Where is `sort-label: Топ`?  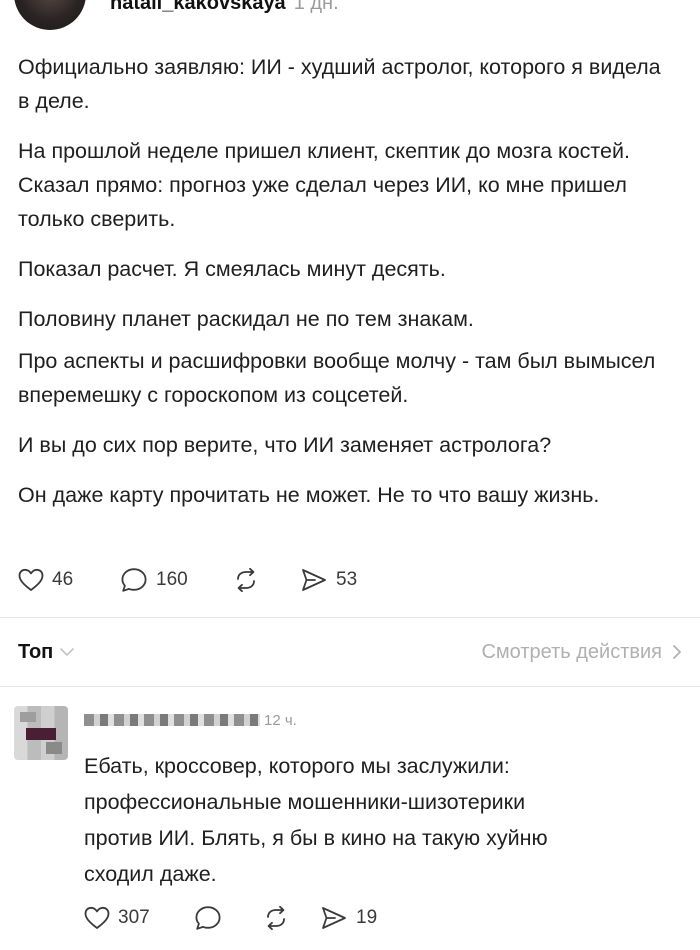
sort-label: Топ is located at coordinates (36, 651).